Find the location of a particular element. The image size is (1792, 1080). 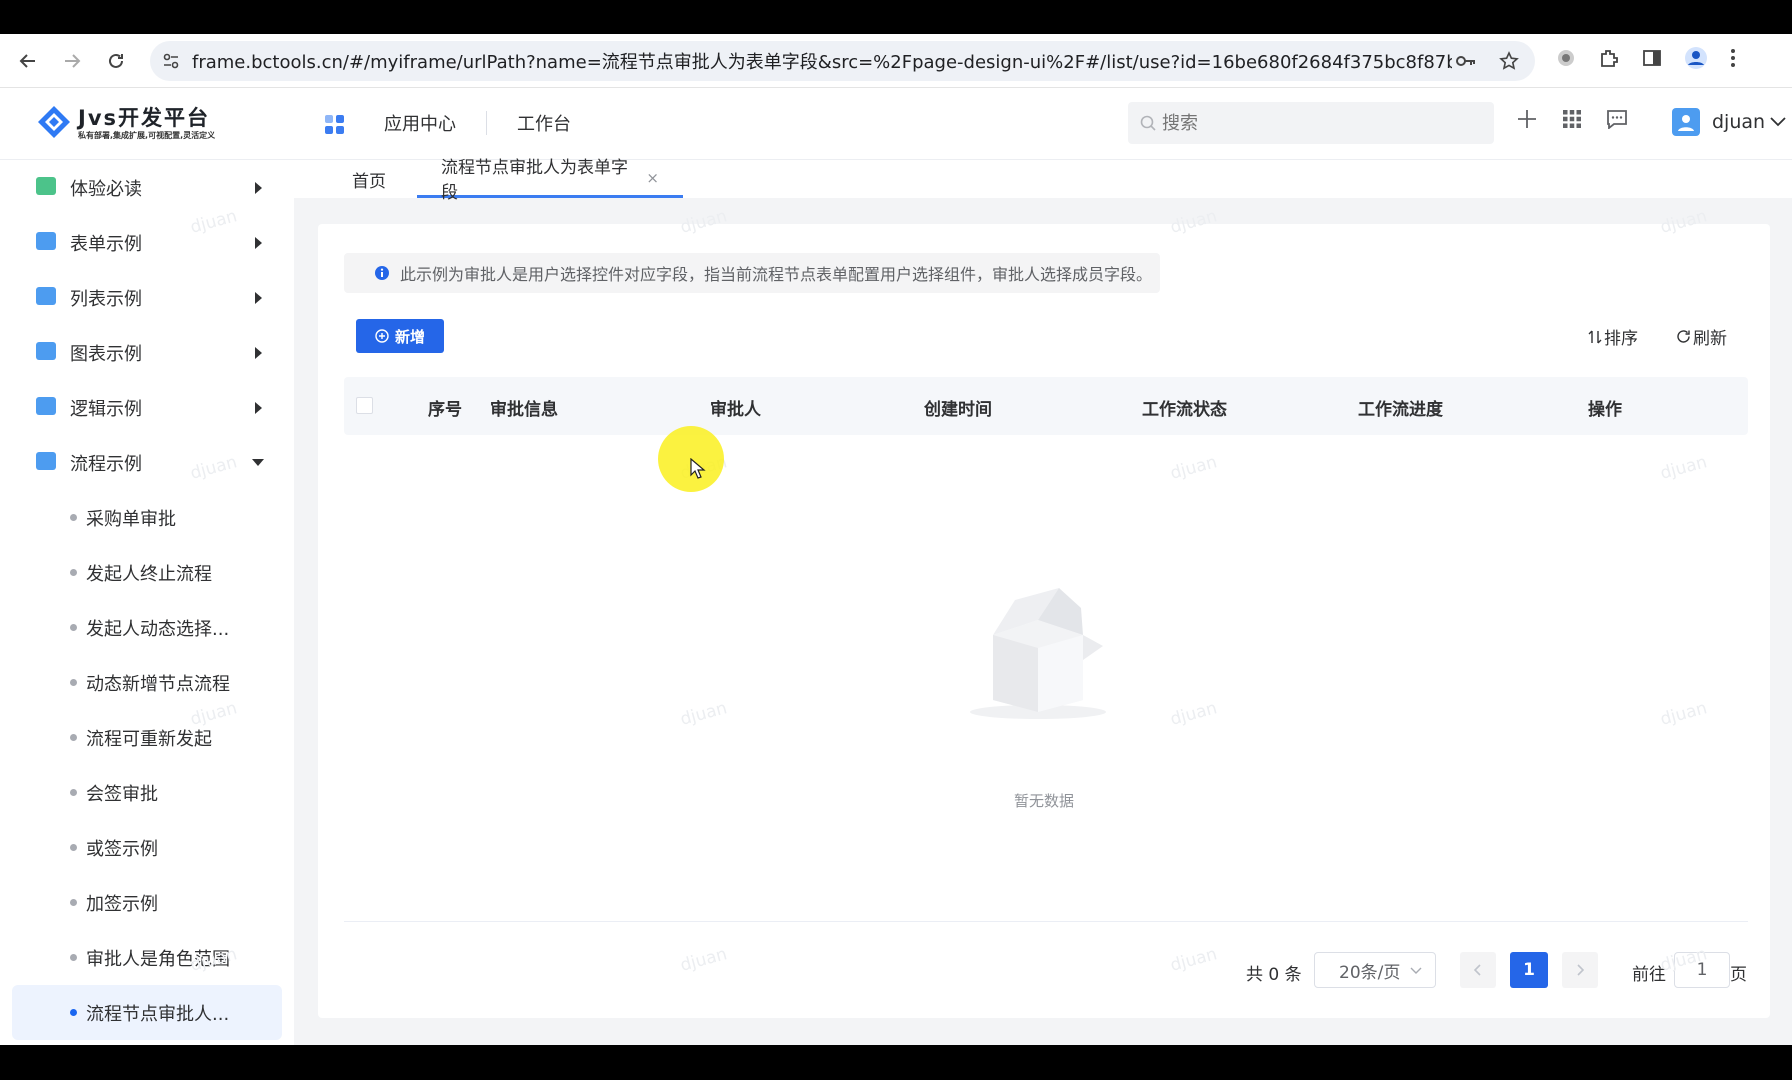

profile-icon is located at coordinates (1696, 60).